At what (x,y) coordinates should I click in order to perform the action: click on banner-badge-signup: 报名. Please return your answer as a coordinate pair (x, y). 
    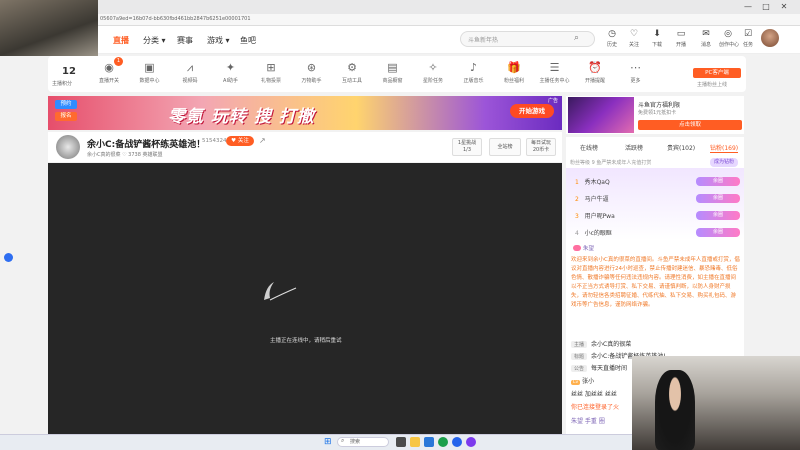
    Looking at the image, I should click on (66, 116).